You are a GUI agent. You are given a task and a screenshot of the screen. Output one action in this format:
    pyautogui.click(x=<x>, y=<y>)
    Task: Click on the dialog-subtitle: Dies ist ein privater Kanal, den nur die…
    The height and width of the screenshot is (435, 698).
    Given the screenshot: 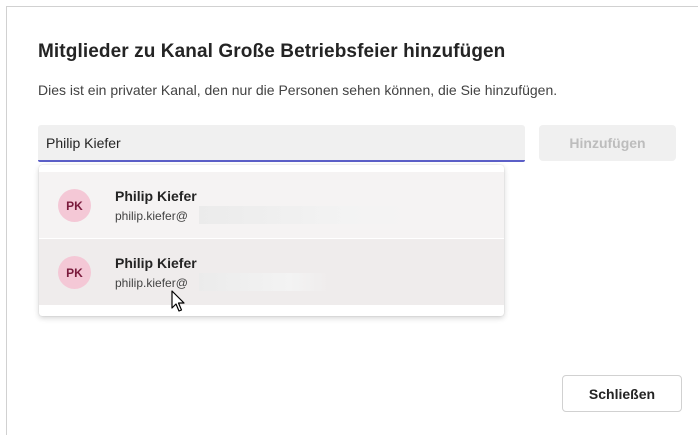 What is the action you would take?
    pyautogui.click(x=298, y=90)
    